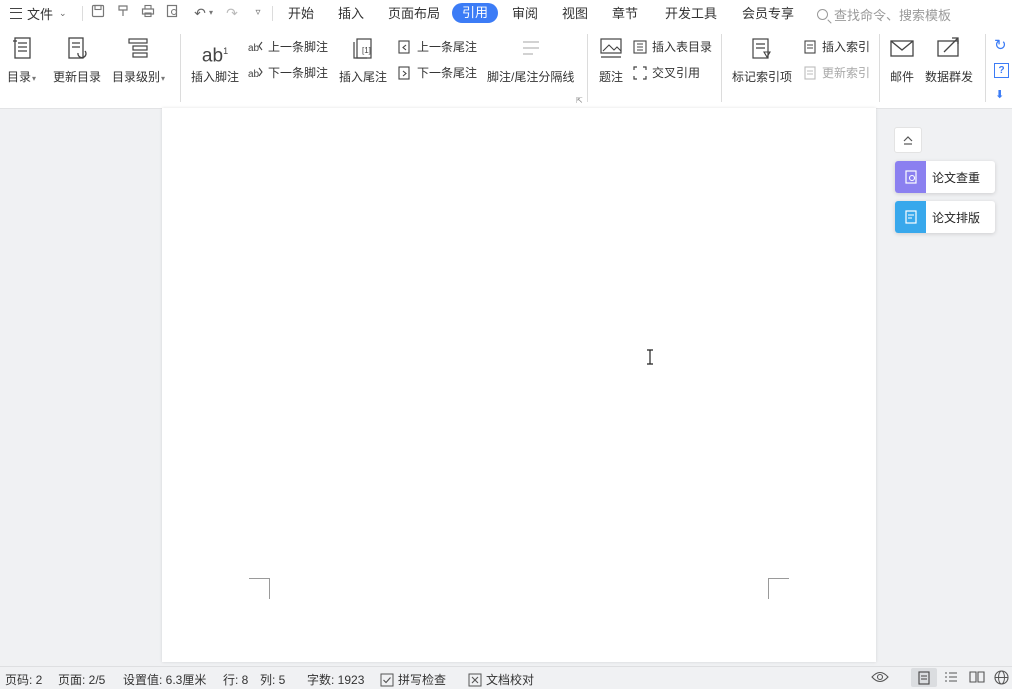  Describe the element at coordinates (977, 678) in the screenshot. I see `reading-view-icon` at that location.